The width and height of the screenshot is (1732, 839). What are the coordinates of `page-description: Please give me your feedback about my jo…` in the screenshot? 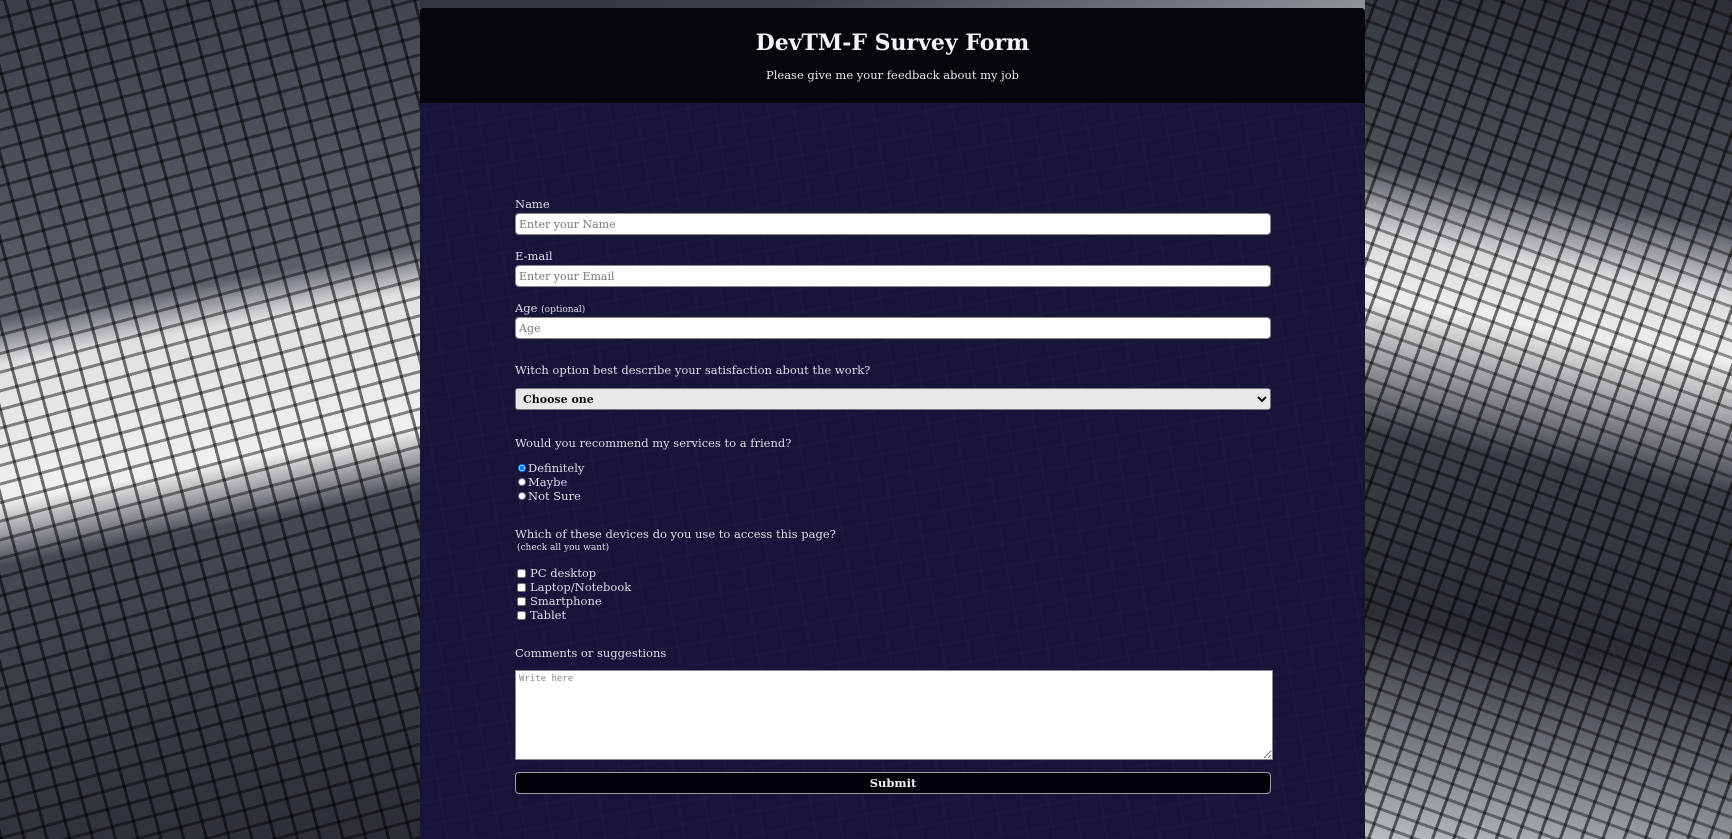 It's located at (892, 75).